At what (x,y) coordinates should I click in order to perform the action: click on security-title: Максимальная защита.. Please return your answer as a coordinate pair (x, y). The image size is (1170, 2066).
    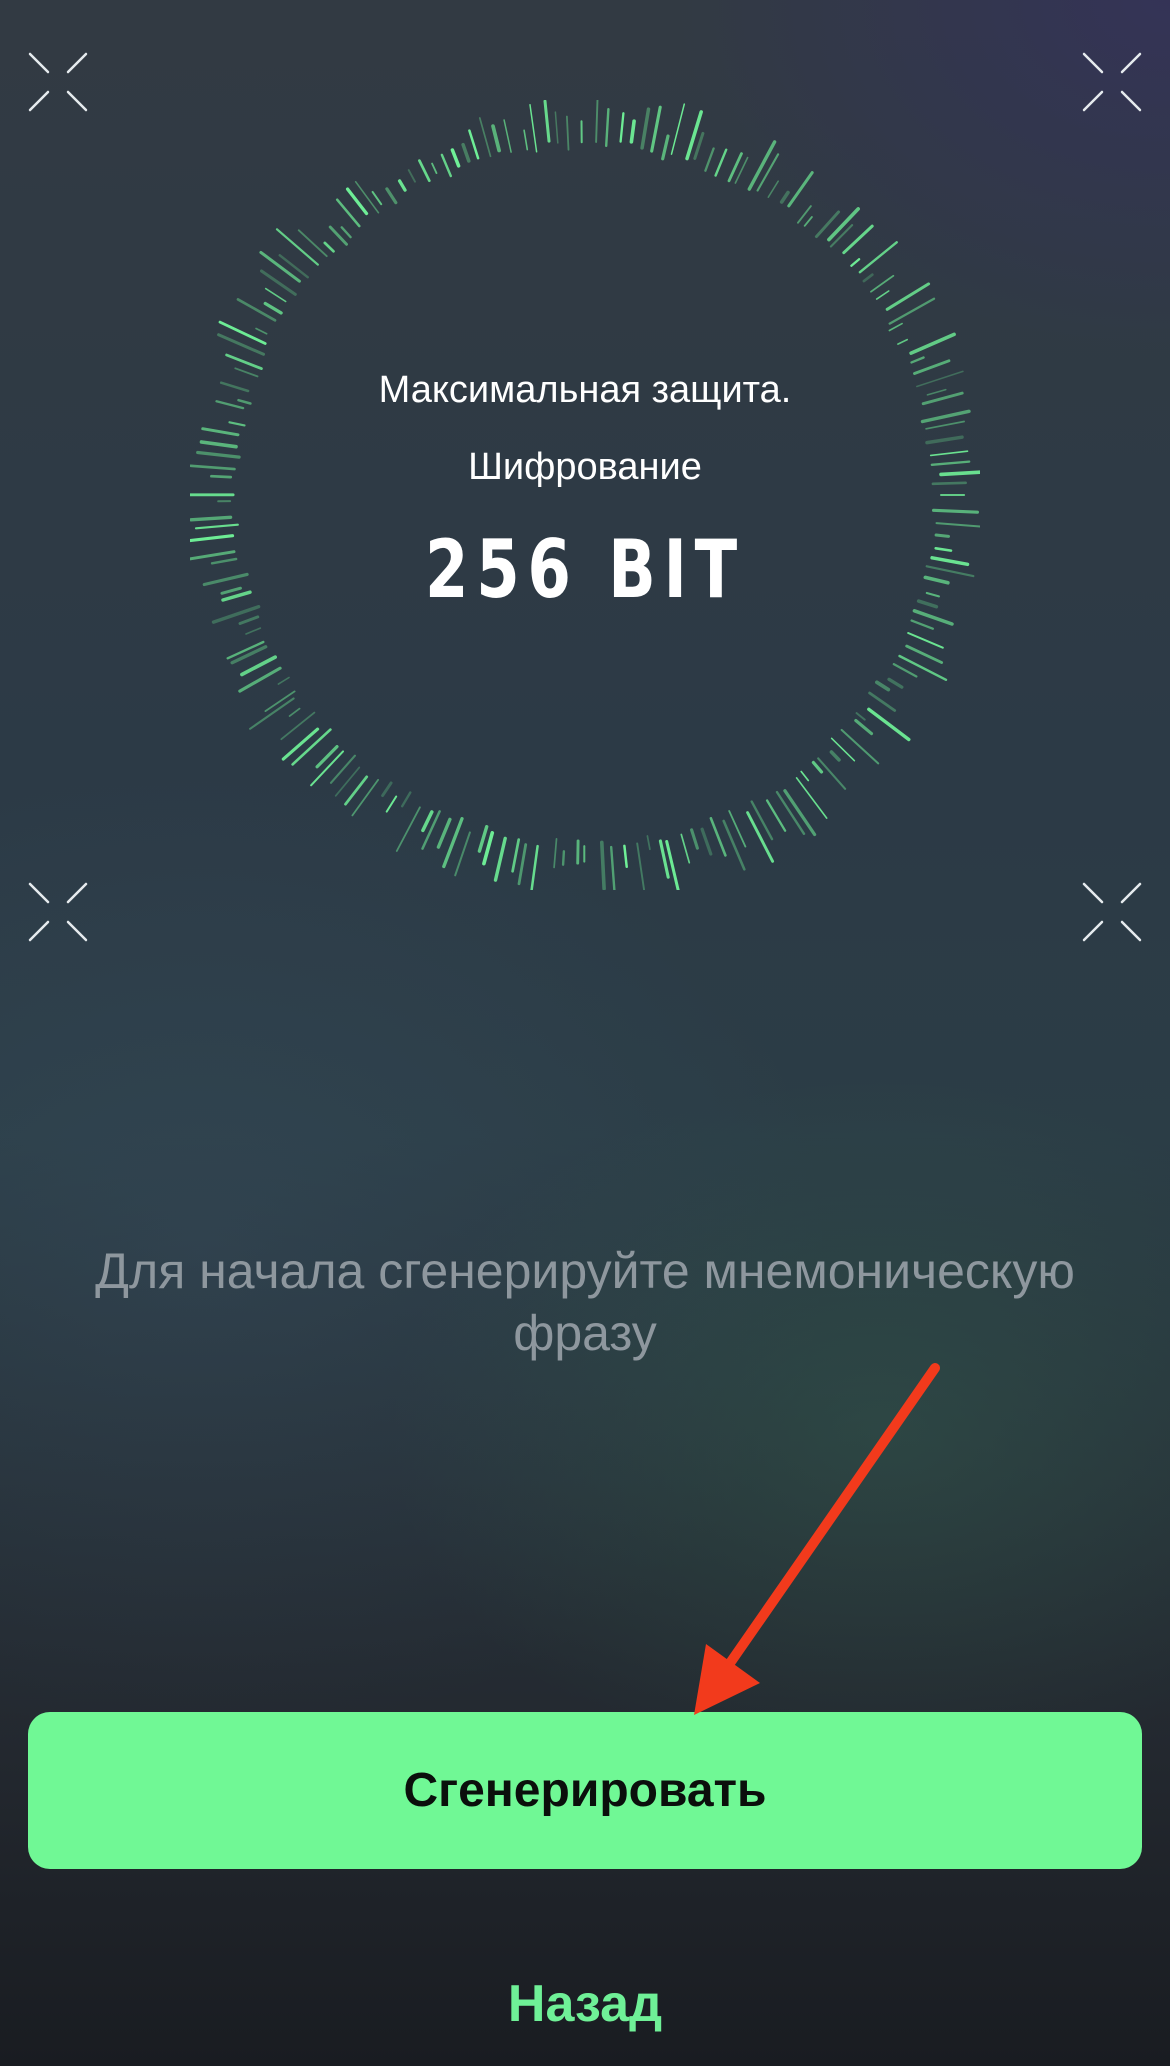
    Looking at the image, I should click on (585, 390).